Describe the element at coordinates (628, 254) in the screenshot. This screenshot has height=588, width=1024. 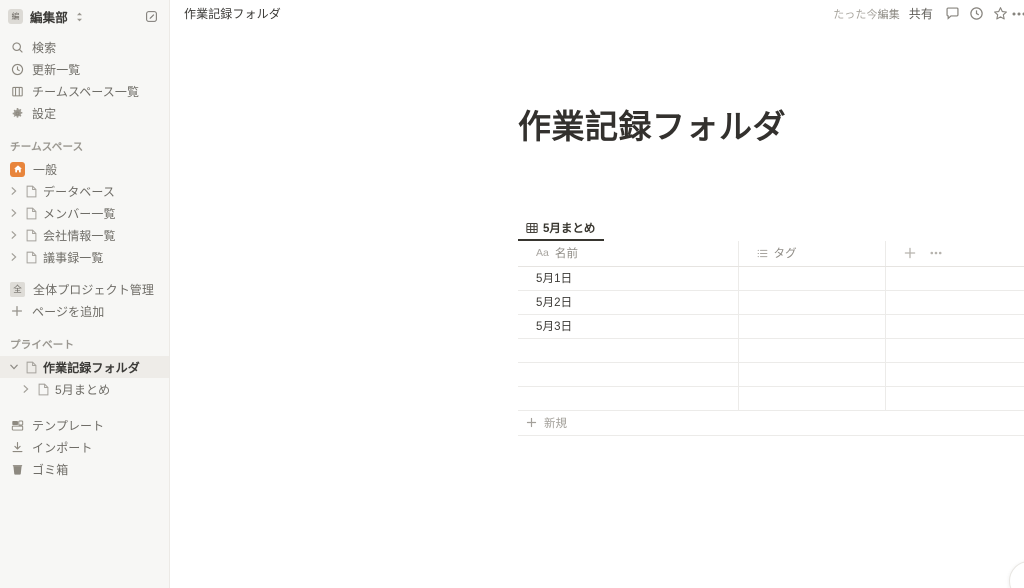
I see `column-header-name: Aa 名前` at that location.